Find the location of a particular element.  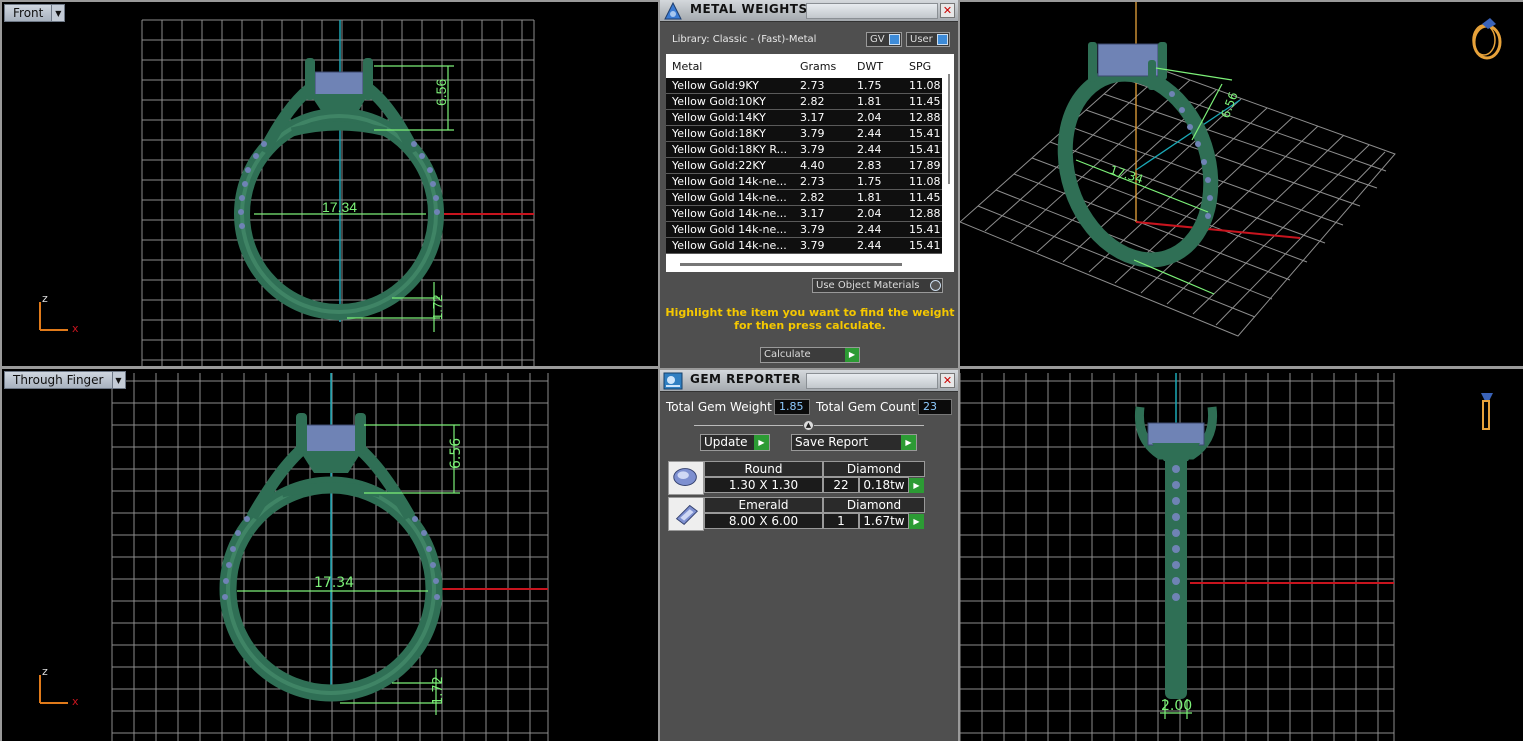

table-row: Yellow Gold:18KY 3.79 2.44 15.41 is located at coordinates (804, 134).